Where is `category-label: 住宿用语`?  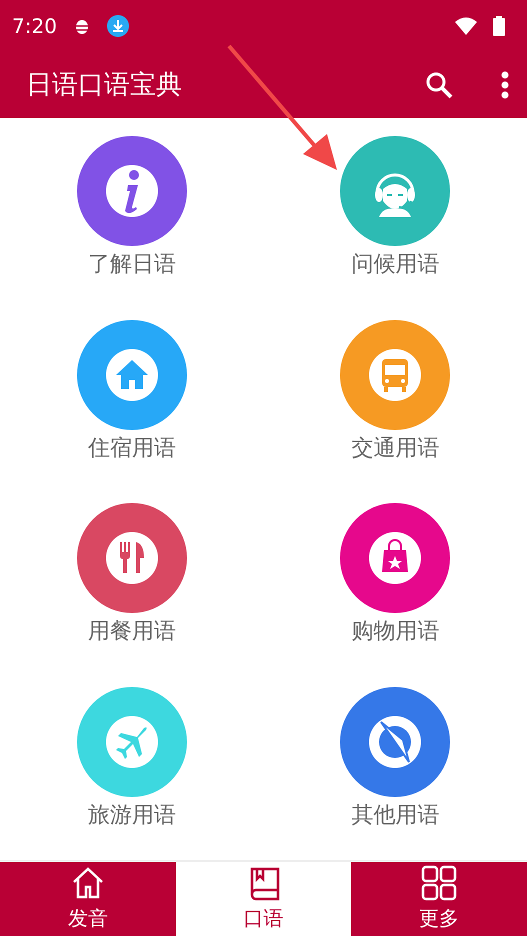
category-label: 住宿用语 is located at coordinates (132, 449).